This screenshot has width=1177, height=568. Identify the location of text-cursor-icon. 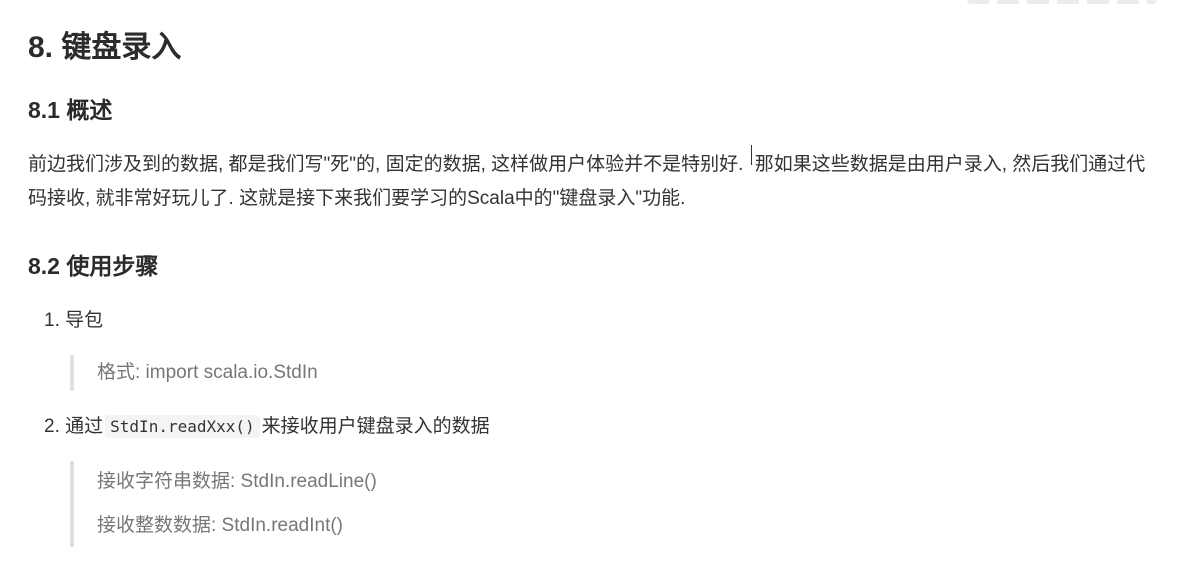
(751, 155).